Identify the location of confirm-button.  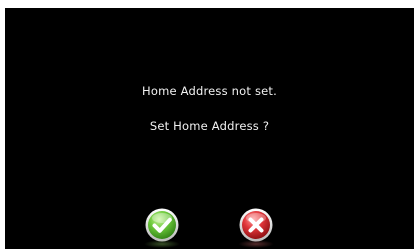
(162, 225).